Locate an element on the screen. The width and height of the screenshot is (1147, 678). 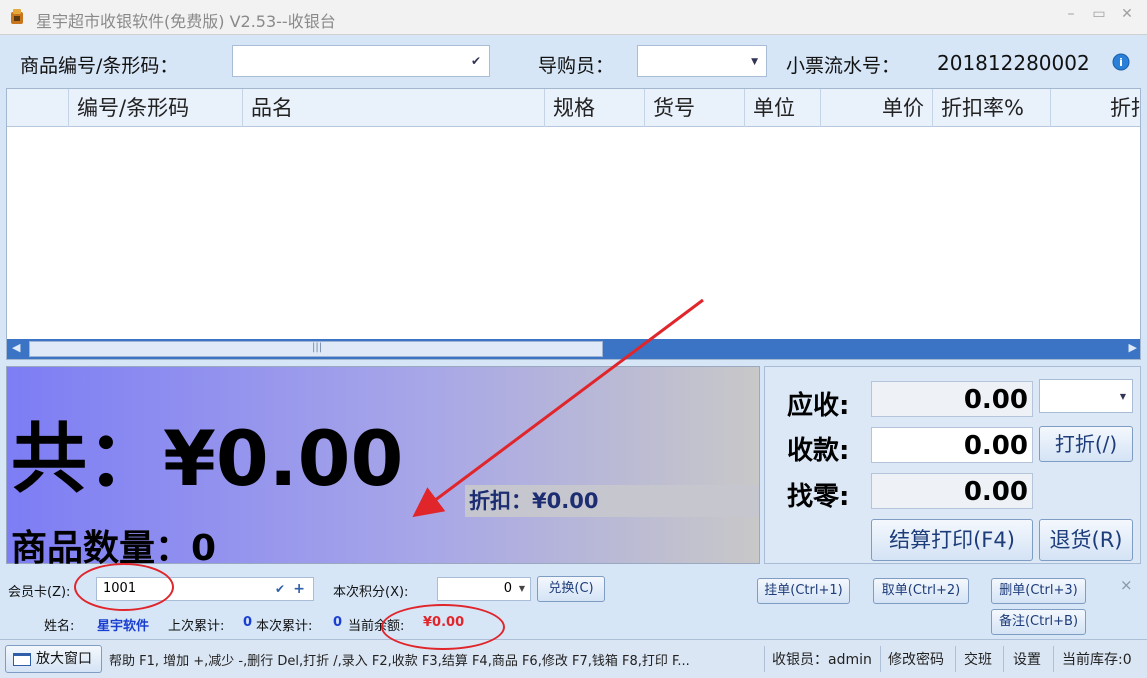
column-header-barcode: 编号/条形码 is located at coordinates (156, 108).